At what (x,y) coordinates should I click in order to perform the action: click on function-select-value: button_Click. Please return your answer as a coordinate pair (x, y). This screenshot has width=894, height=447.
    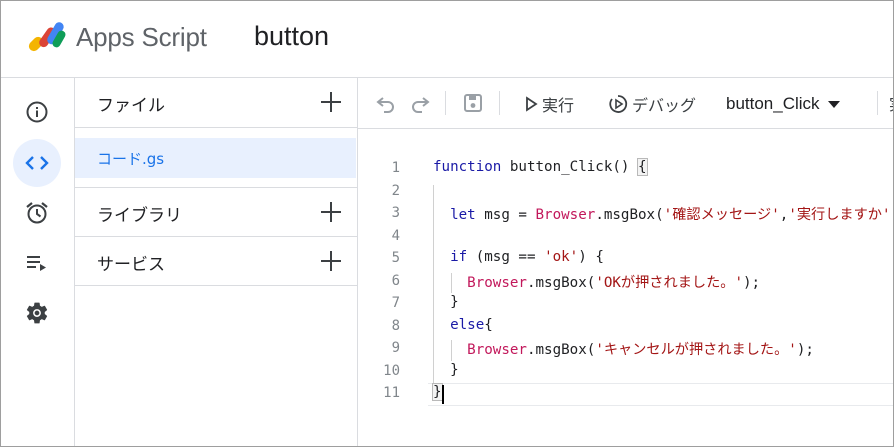
    Looking at the image, I should click on (773, 103).